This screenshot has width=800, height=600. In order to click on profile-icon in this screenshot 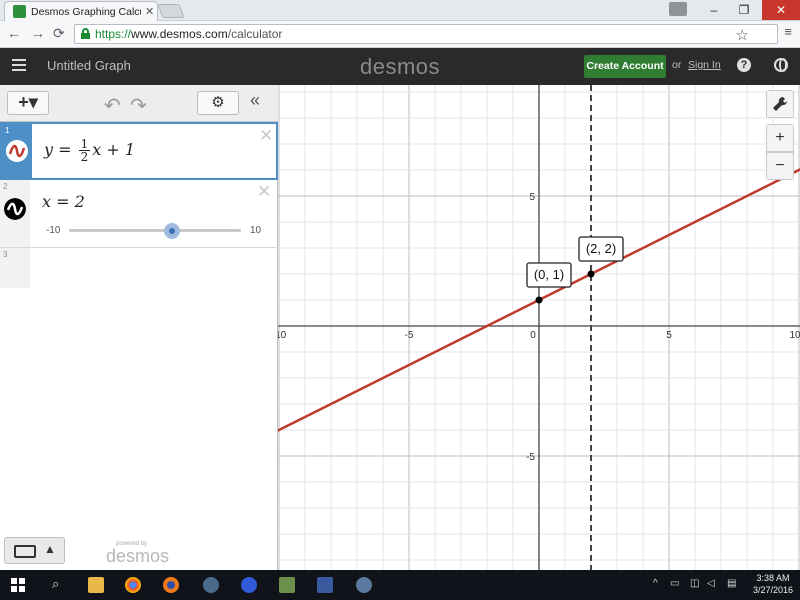, I will do `click(678, 9)`.